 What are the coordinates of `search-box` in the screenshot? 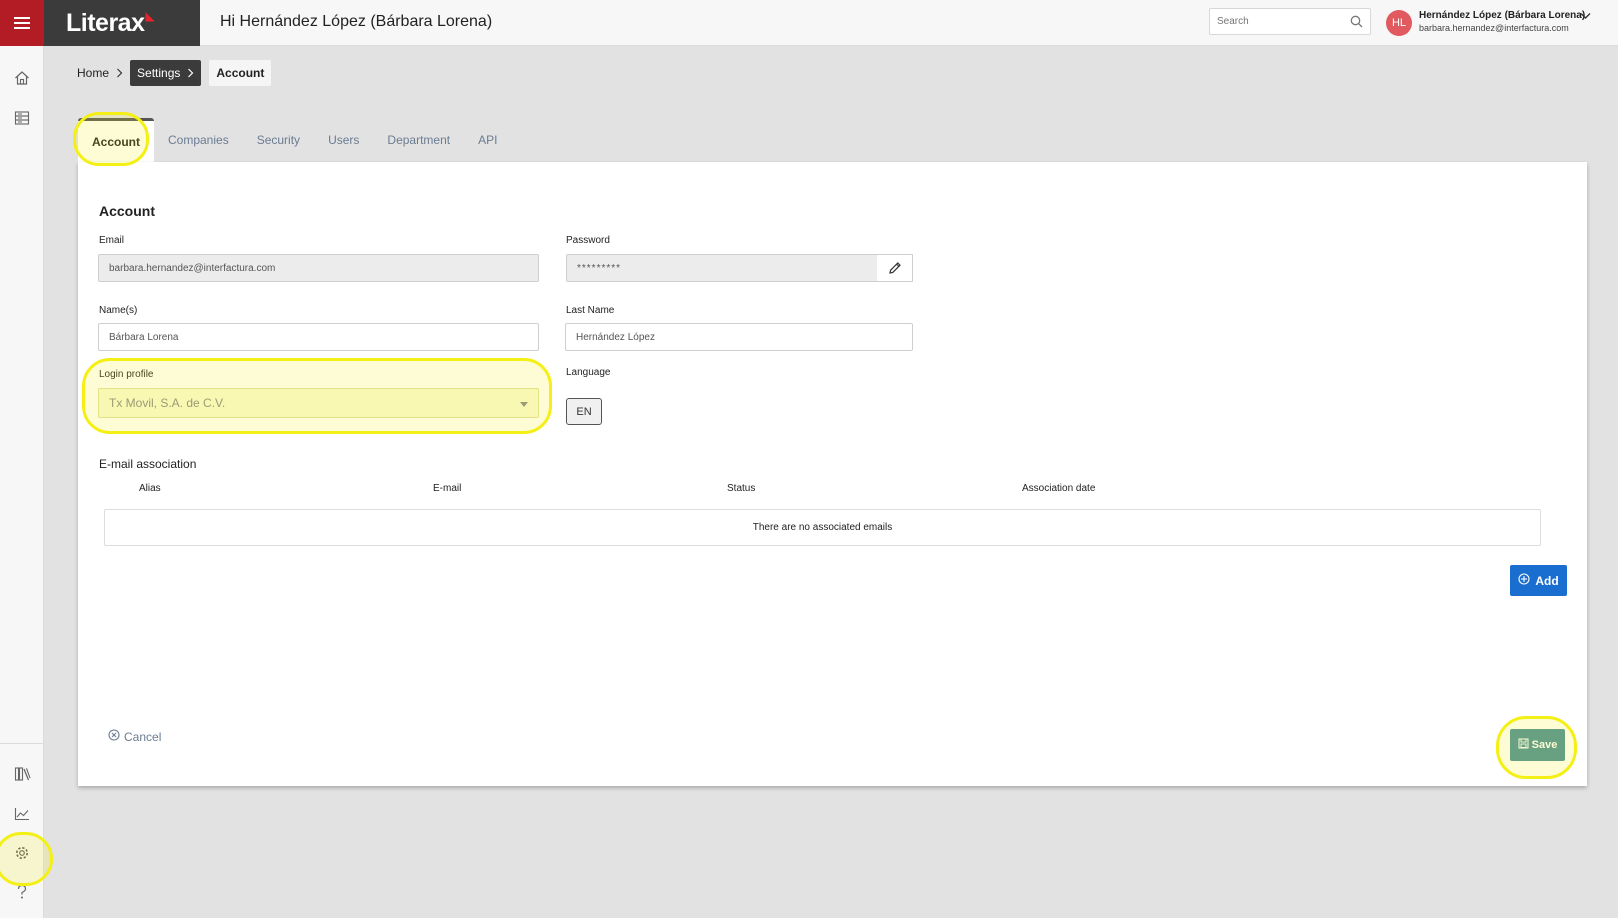 It's located at (1290, 21).